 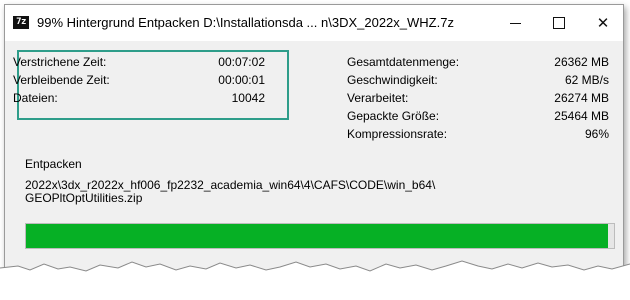 What do you see at coordinates (21, 22) in the screenshot?
I see `7zip-app-icon: 7z` at bounding box center [21, 22].